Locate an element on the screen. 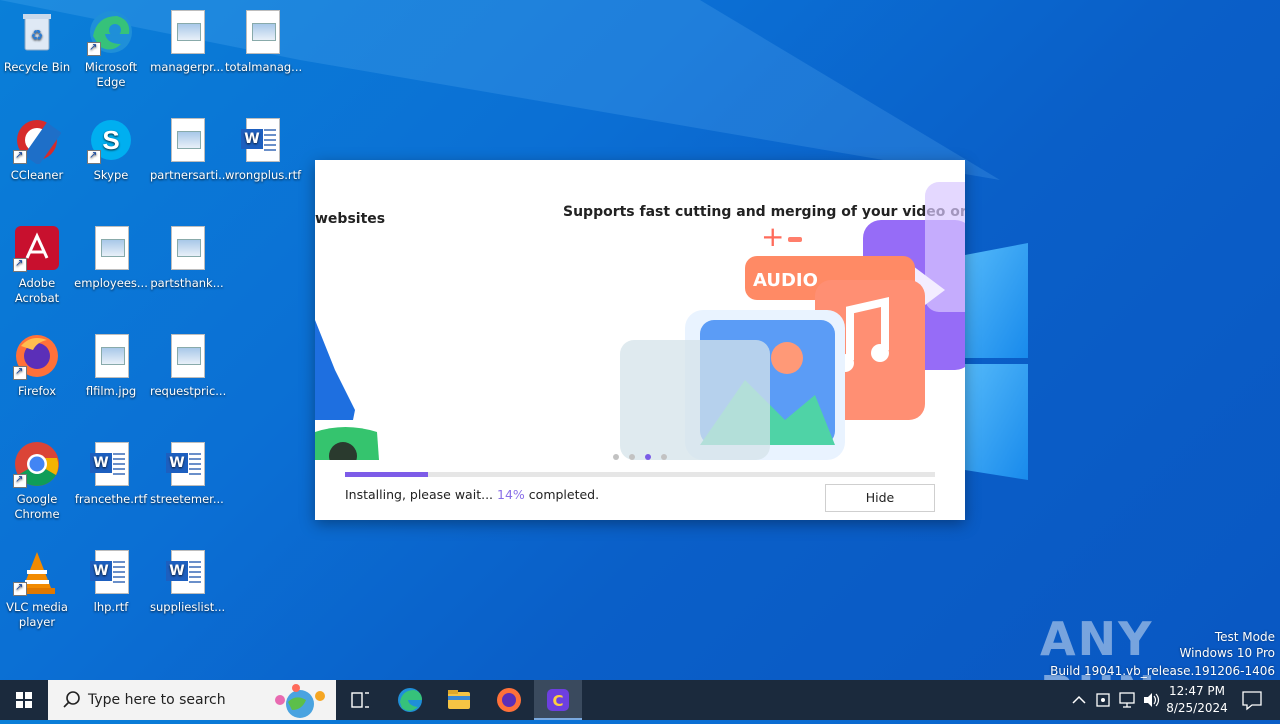 The image size is (1280, 724). chrome-icon is located at coordinates (37, 464).